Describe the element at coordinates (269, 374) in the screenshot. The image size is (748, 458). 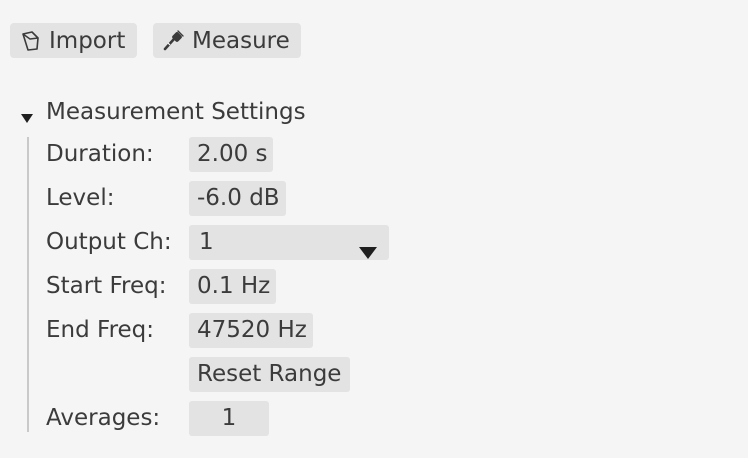
I see `reset-range-button: Reset Range` at that location.